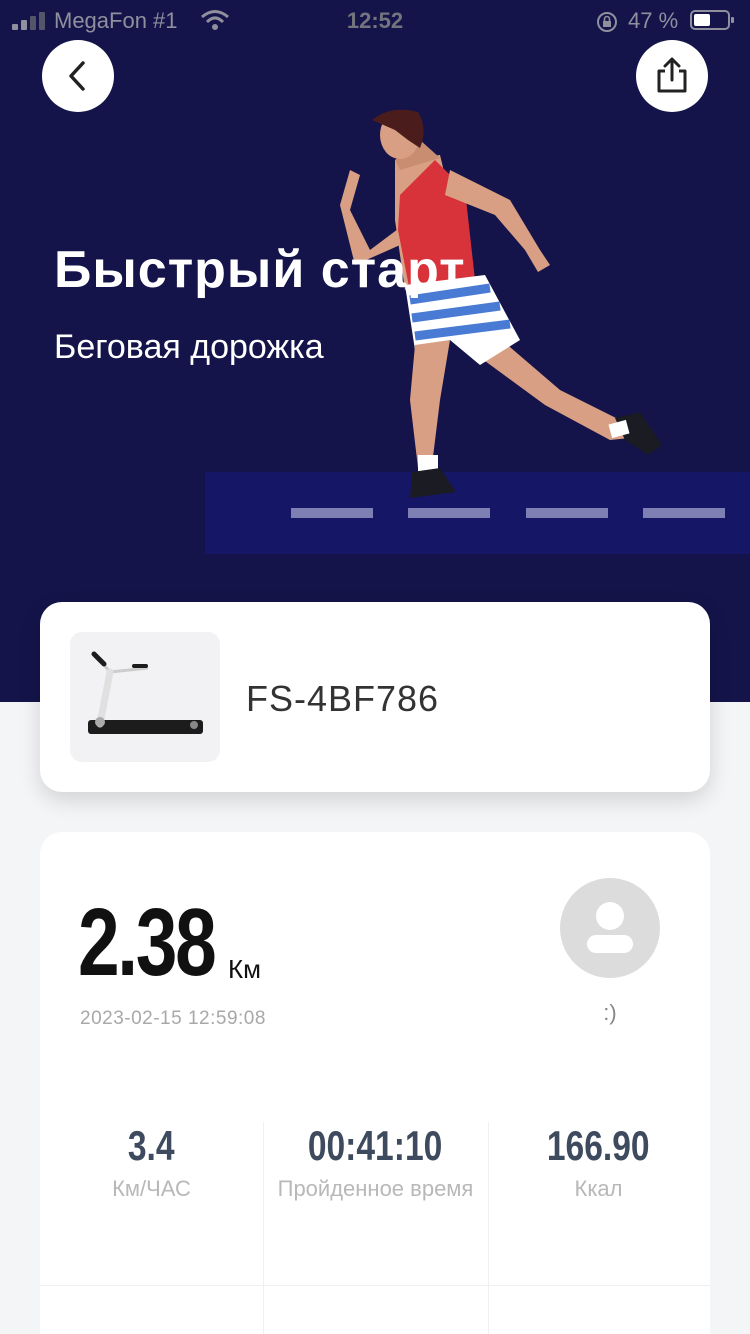  What do you see at coordinates (375, 1188) in the screenshot?
I see `metric-label: Пройденное время` at bounding box center [375, 1188].